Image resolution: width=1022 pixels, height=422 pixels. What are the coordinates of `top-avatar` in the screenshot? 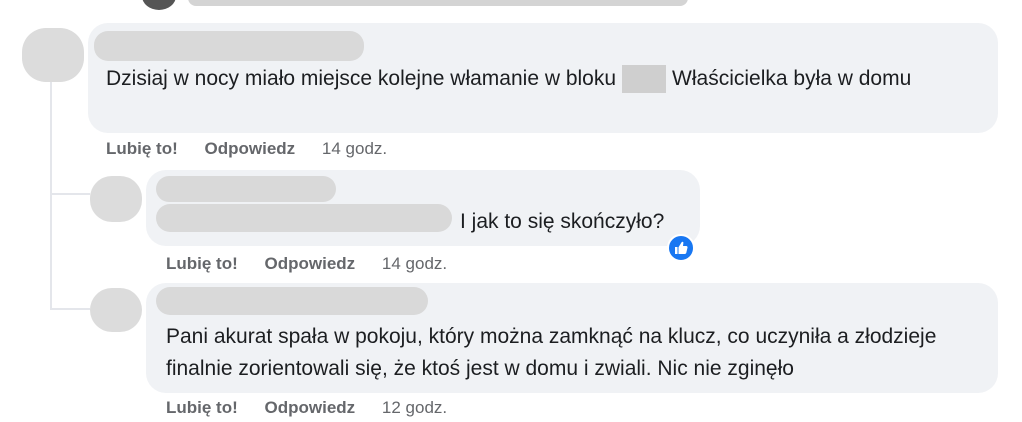 It's located at (159, 5).